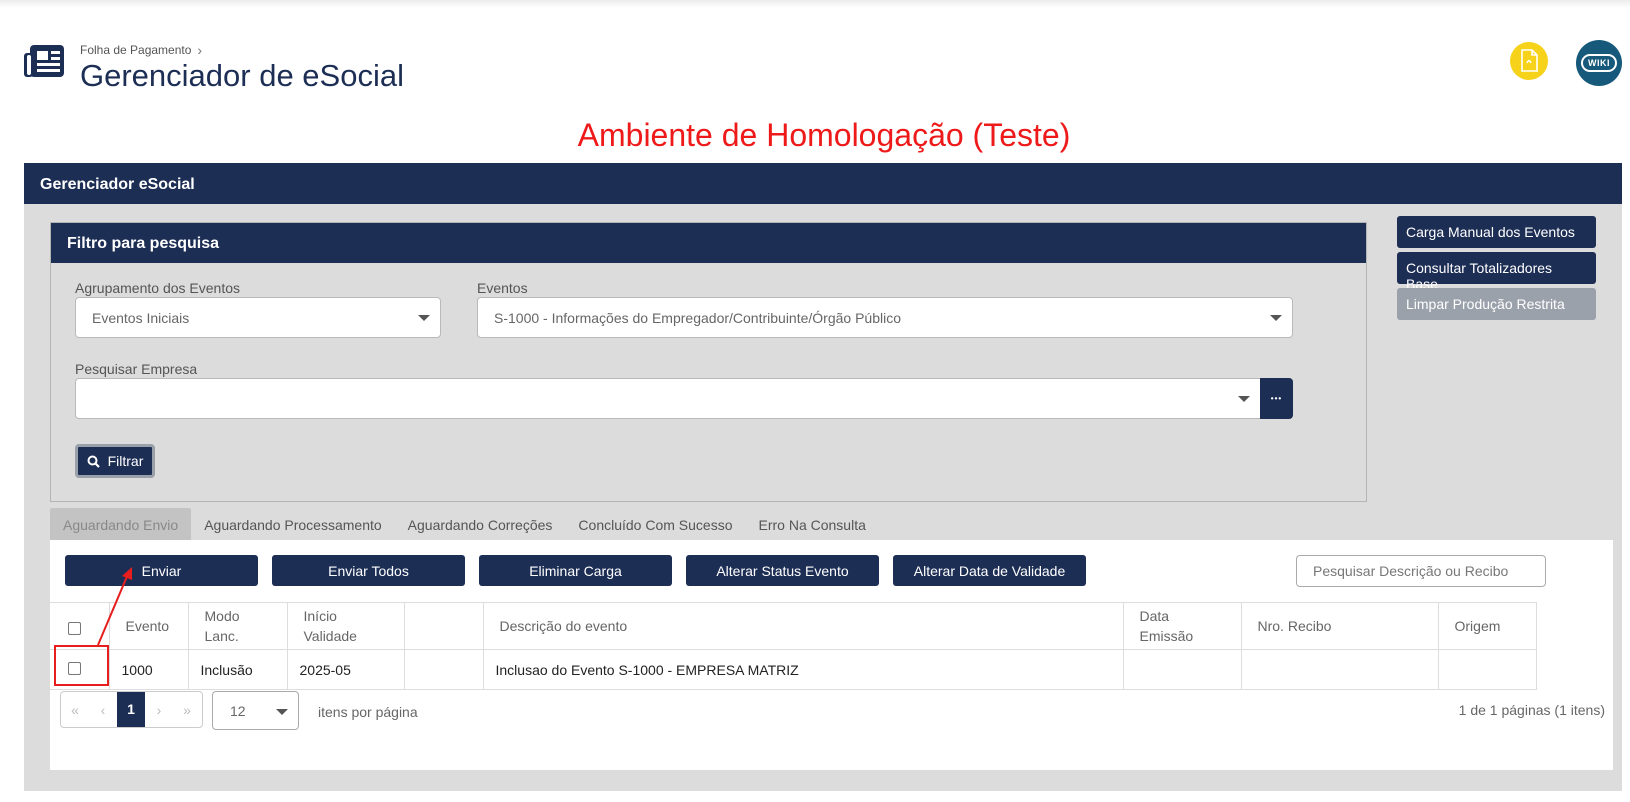 This screenshot has width=1630, height=802. What do you see at coordinates (1421, 571) in the screenshot?
I see `search-input` at bounding box center [1421, 571].